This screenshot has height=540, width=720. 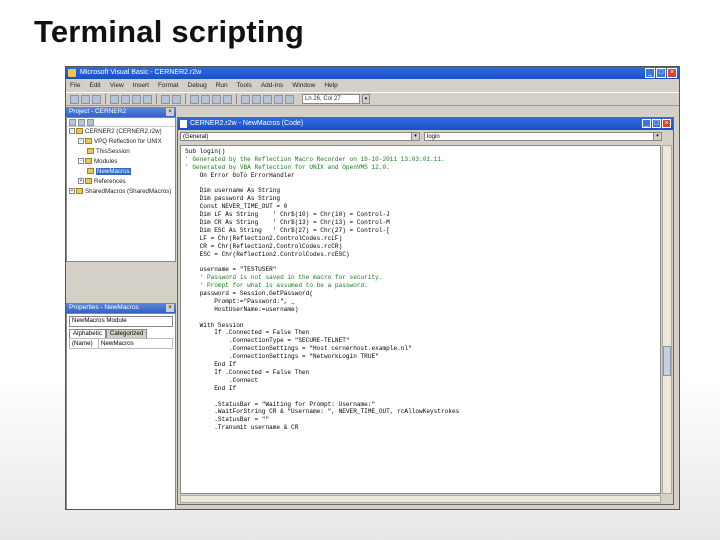 What do you see at coordinates (121, 162) in the screenshot?
I see `tree-item: - Modules` at bounding box center [121, 162].